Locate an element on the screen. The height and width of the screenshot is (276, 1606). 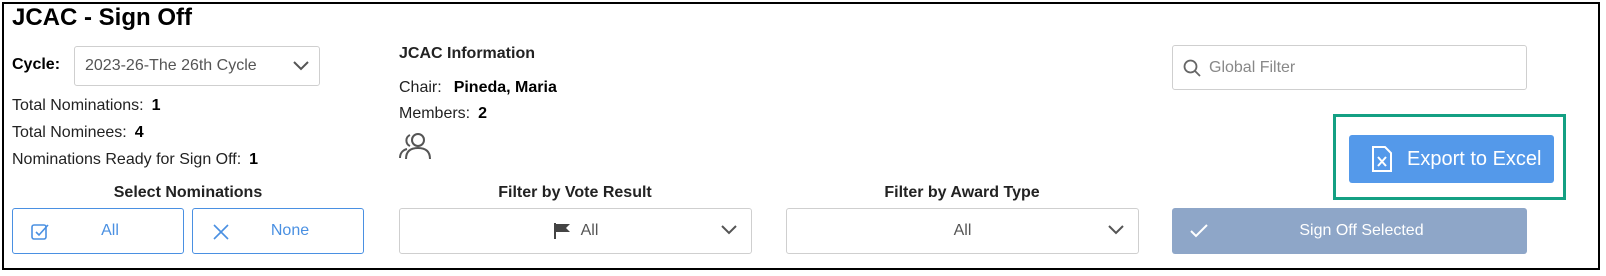
stat-ready-signoff: Nominations Ready for Sign Off: 1 is located at coordinates (135, 160).